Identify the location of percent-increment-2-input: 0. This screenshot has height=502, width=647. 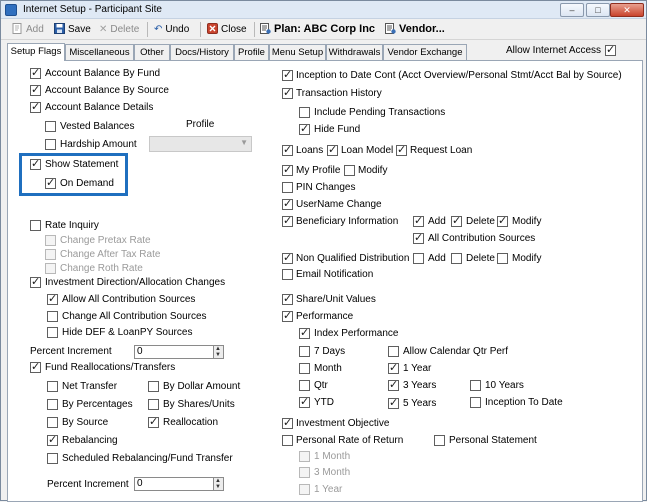
(174, 484).